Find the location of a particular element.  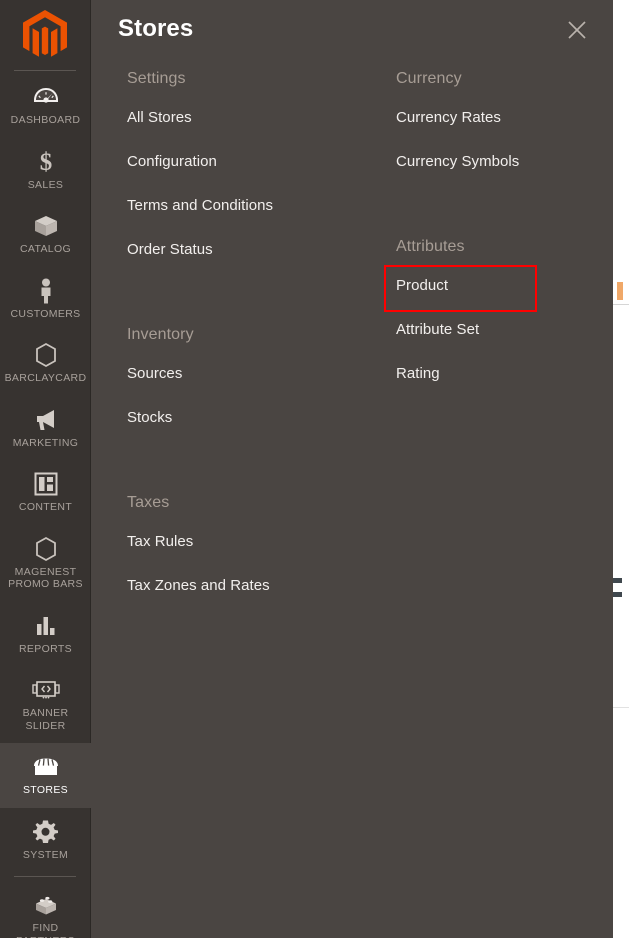

sidebar-item-system: SYSTEM is located at coordinates (45, 840).